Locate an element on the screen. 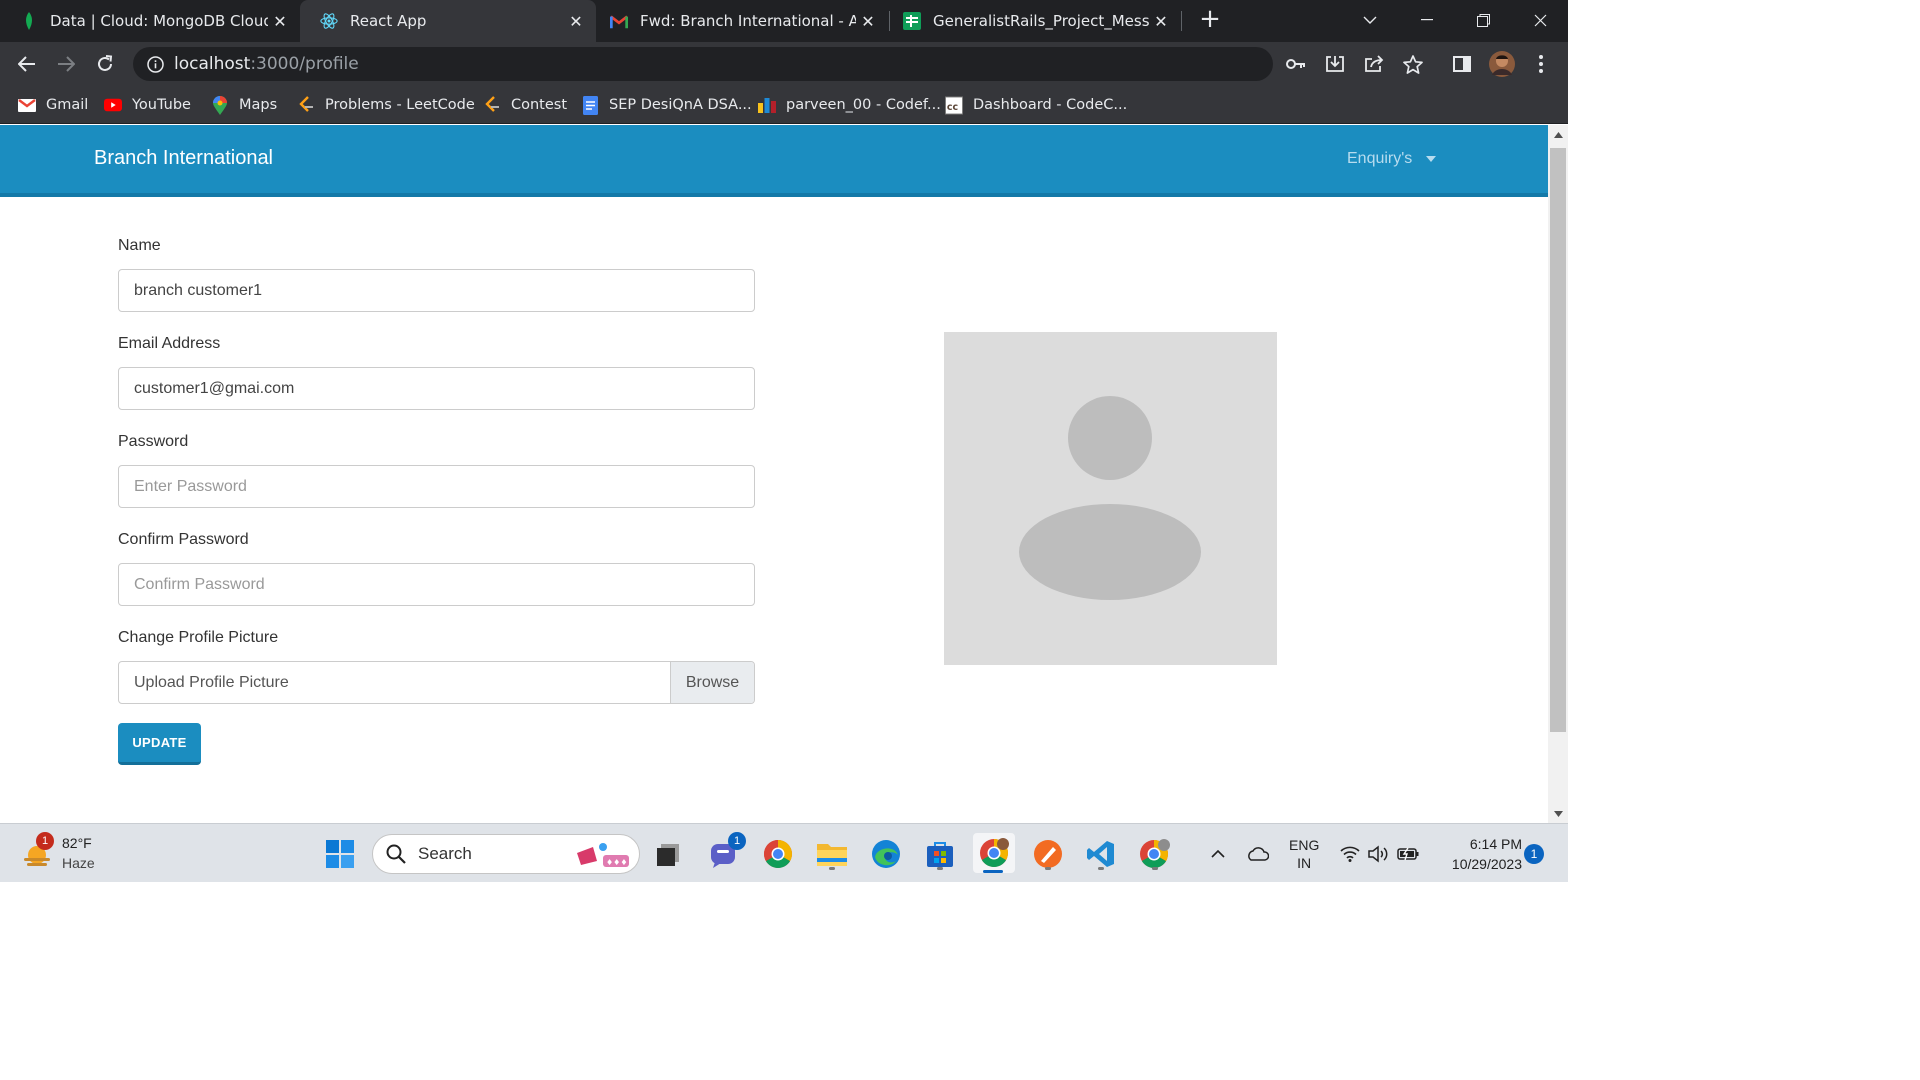  url-path: :3000/profile is located at coordinates (304, 64).